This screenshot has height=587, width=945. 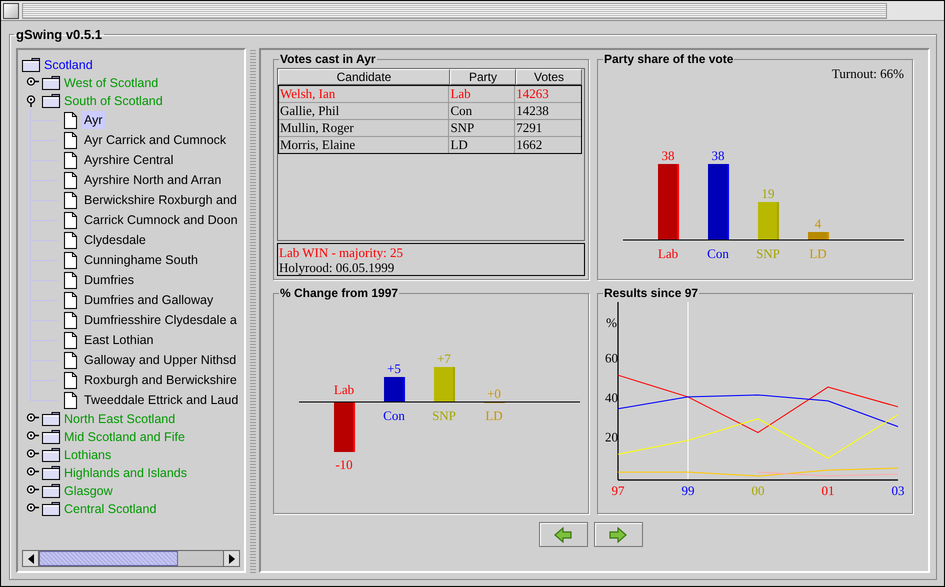 What do you see at coordinates (668, 59) in the screenshot?
I see `group-title: Party share of the vote` at bounding box center [668, 59].